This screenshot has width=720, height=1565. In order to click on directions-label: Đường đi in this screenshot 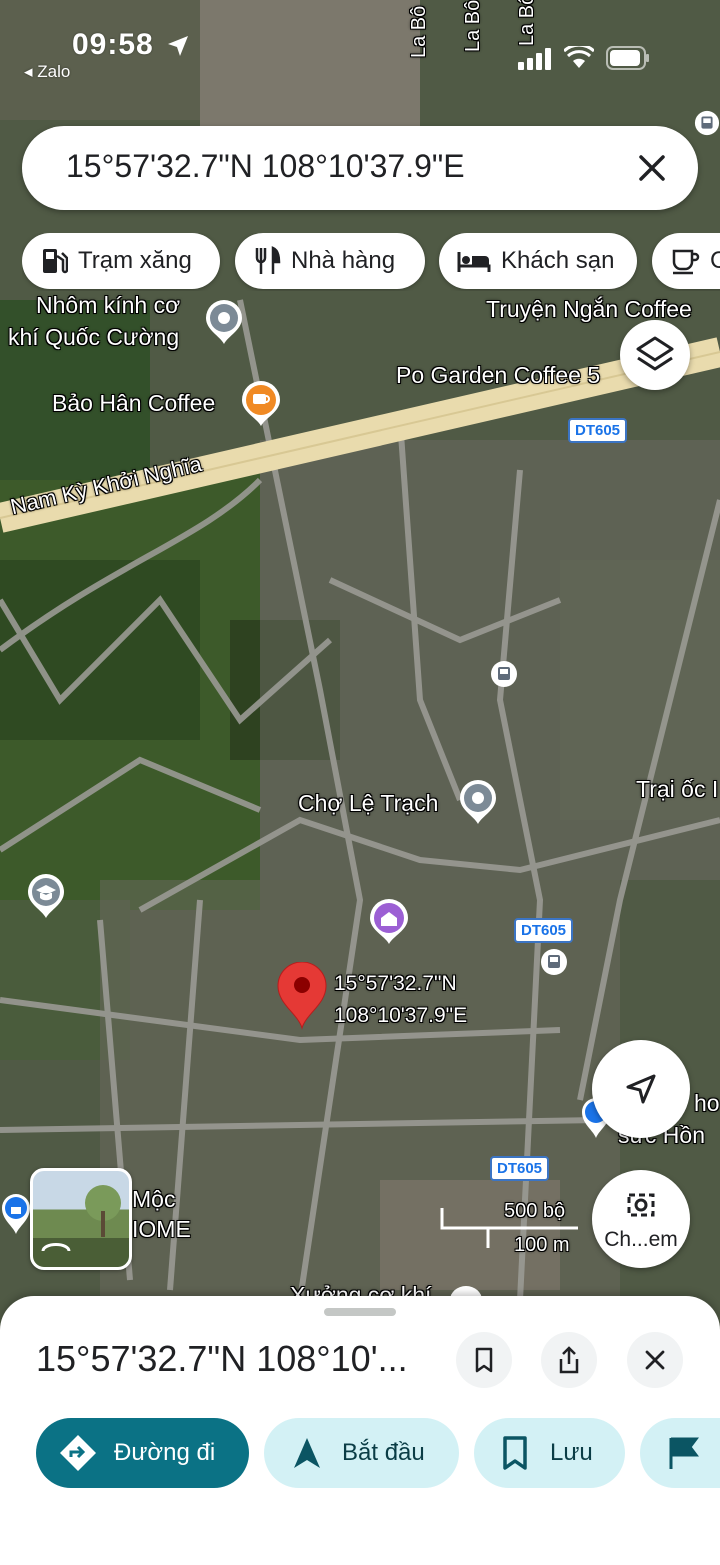, I will do `click(165, 1452)`.